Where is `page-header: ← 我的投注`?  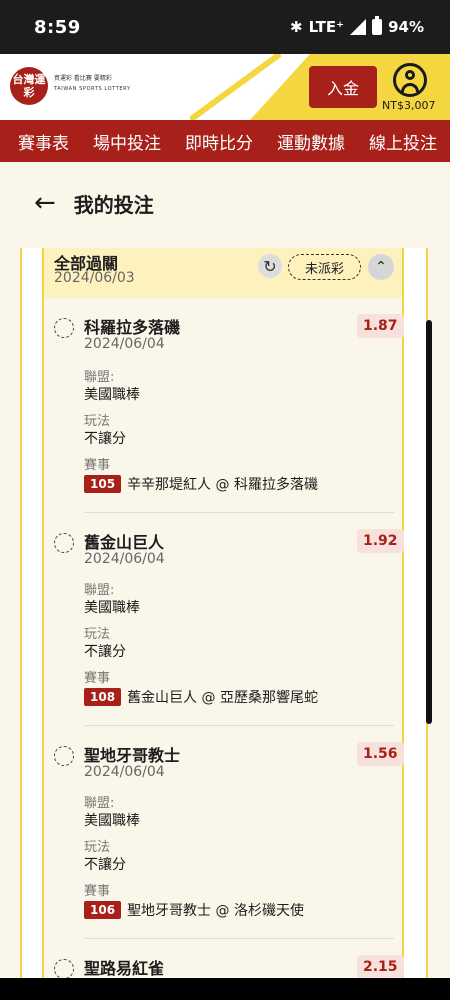 page-header: ← 我的投注 is located at coordinates (225, 203).